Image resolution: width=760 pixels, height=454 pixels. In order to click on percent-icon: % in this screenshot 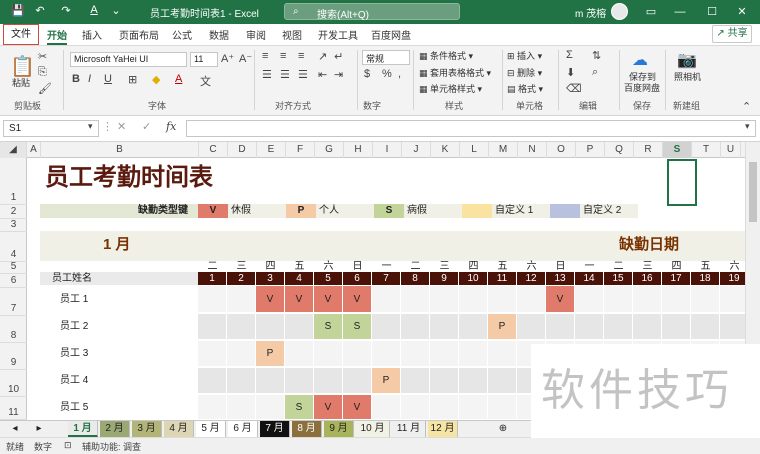, I will do `click(387, 74)`.